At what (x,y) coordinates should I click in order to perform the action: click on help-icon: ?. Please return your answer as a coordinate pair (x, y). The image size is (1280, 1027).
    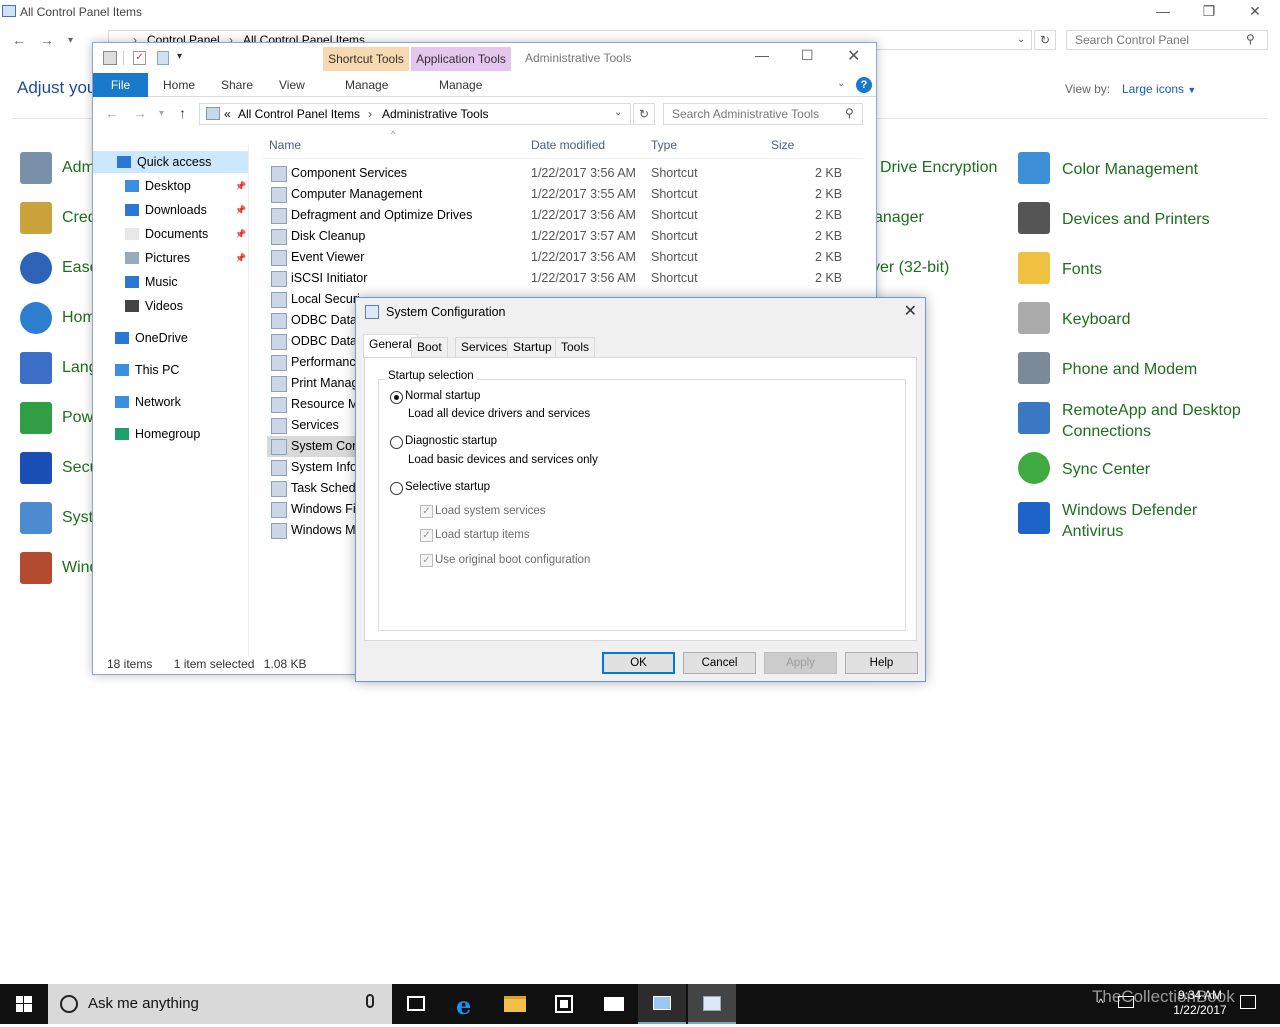
    Looking at the image, I should click on (864, 85).